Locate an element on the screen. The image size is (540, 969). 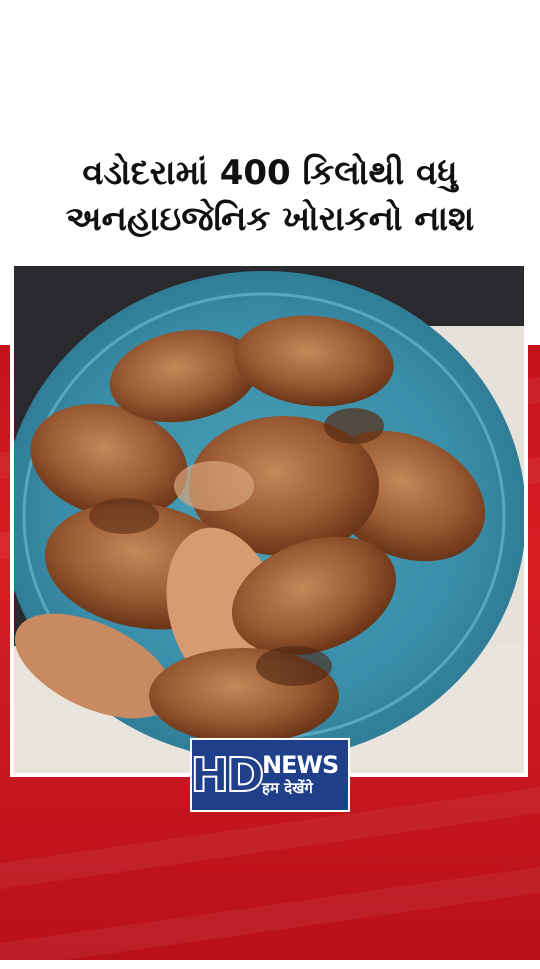
logo-text: NEWS हम देखेंगे is located at coordinates (299, 774).